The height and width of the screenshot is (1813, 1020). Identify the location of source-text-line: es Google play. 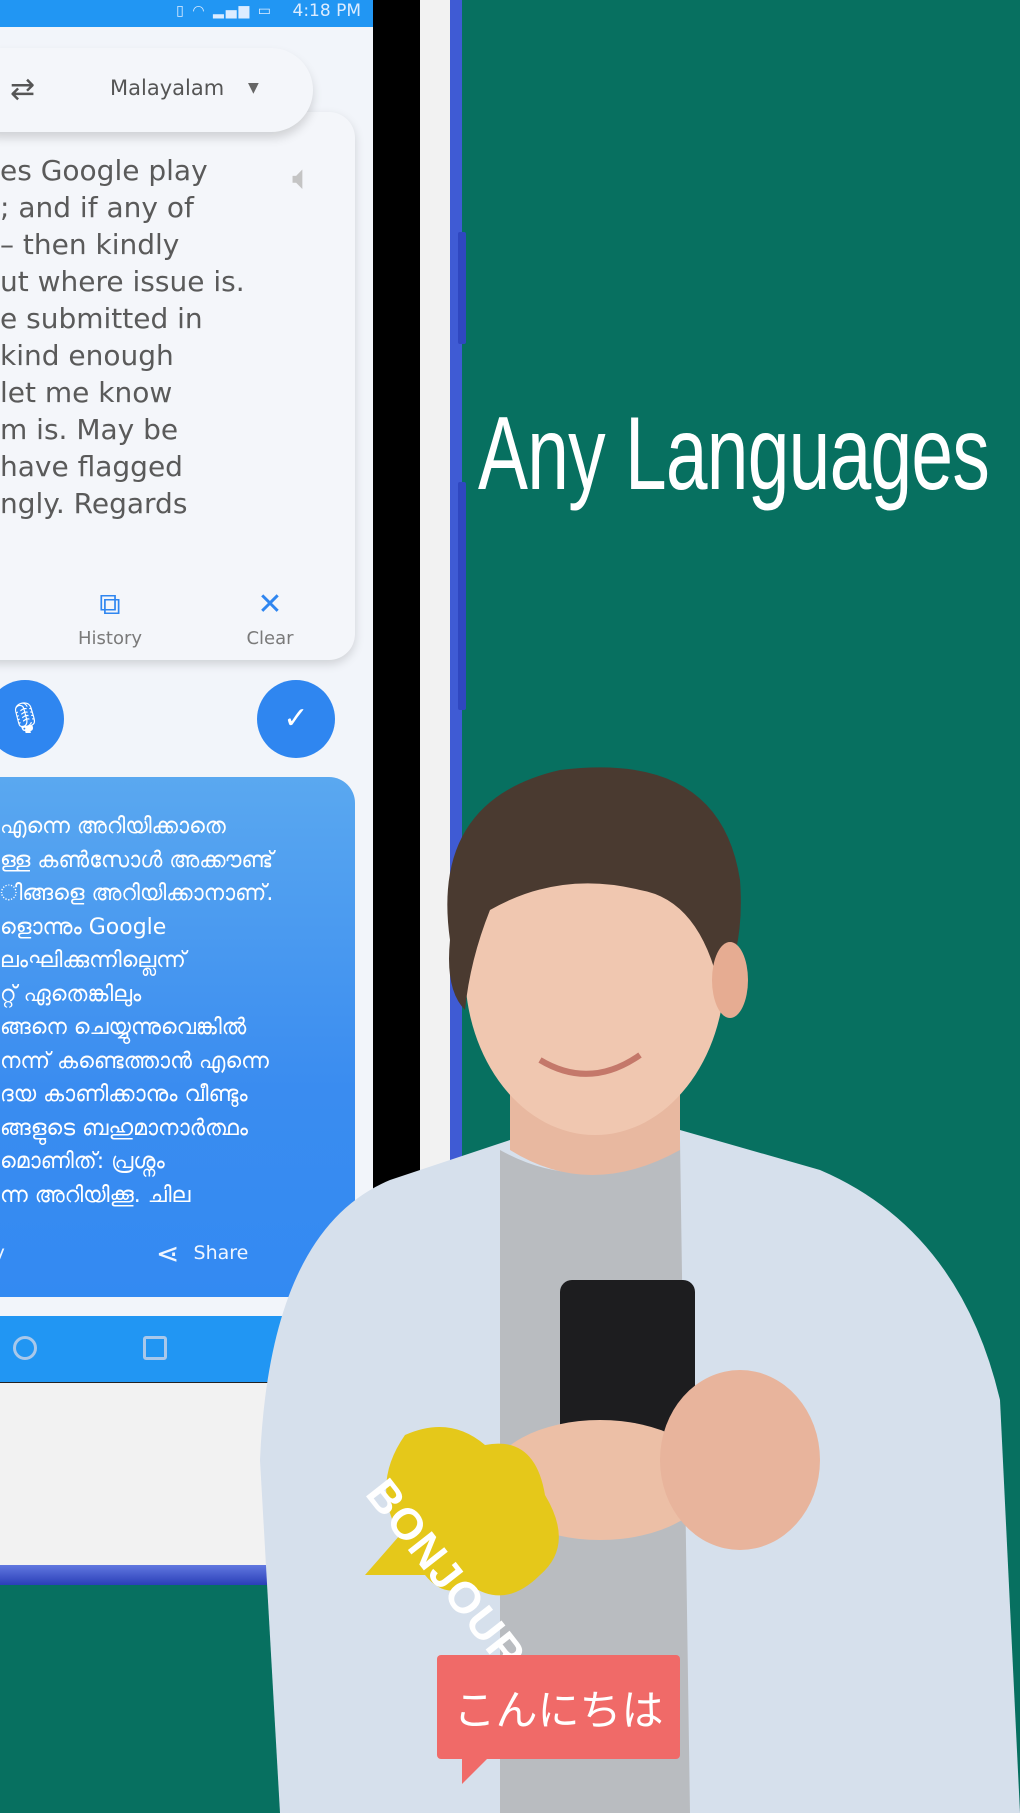
(104, 170).